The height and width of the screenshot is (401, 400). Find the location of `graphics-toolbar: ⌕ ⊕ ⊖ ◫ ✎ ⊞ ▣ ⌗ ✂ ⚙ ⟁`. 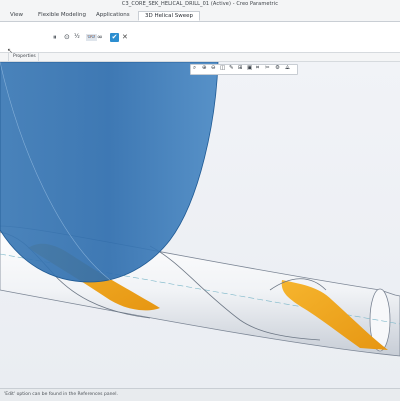

graphics-toolbar: ⌕ ⊕ ⊖ ◫ ✎ ⊞ ▣ ⌗ ✂ ⚙ ⟁ is located at coordinates (244, 69).